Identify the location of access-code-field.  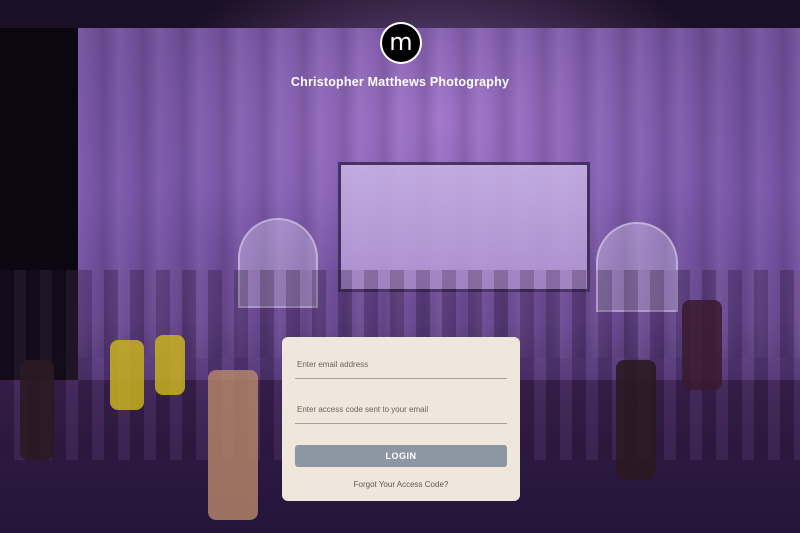
(401, 410).